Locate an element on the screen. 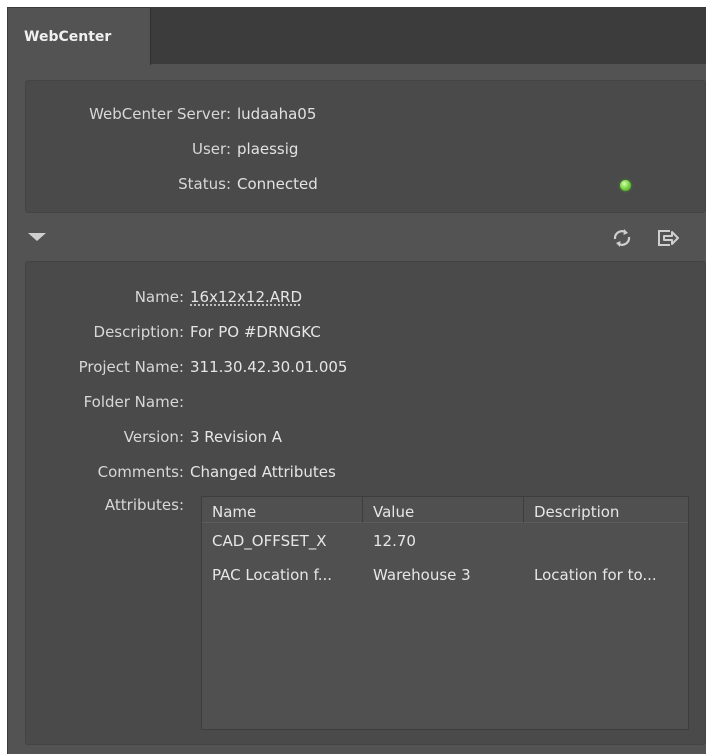  version-value: 3 Revision A is located at coordinates (236, 437).